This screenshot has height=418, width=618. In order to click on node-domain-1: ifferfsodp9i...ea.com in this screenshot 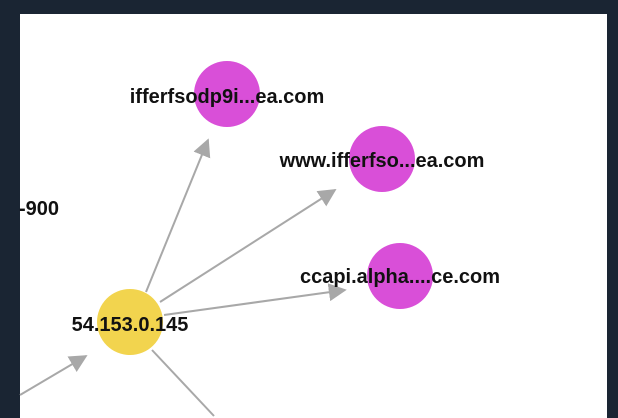, I will do `click(227, 94)`.